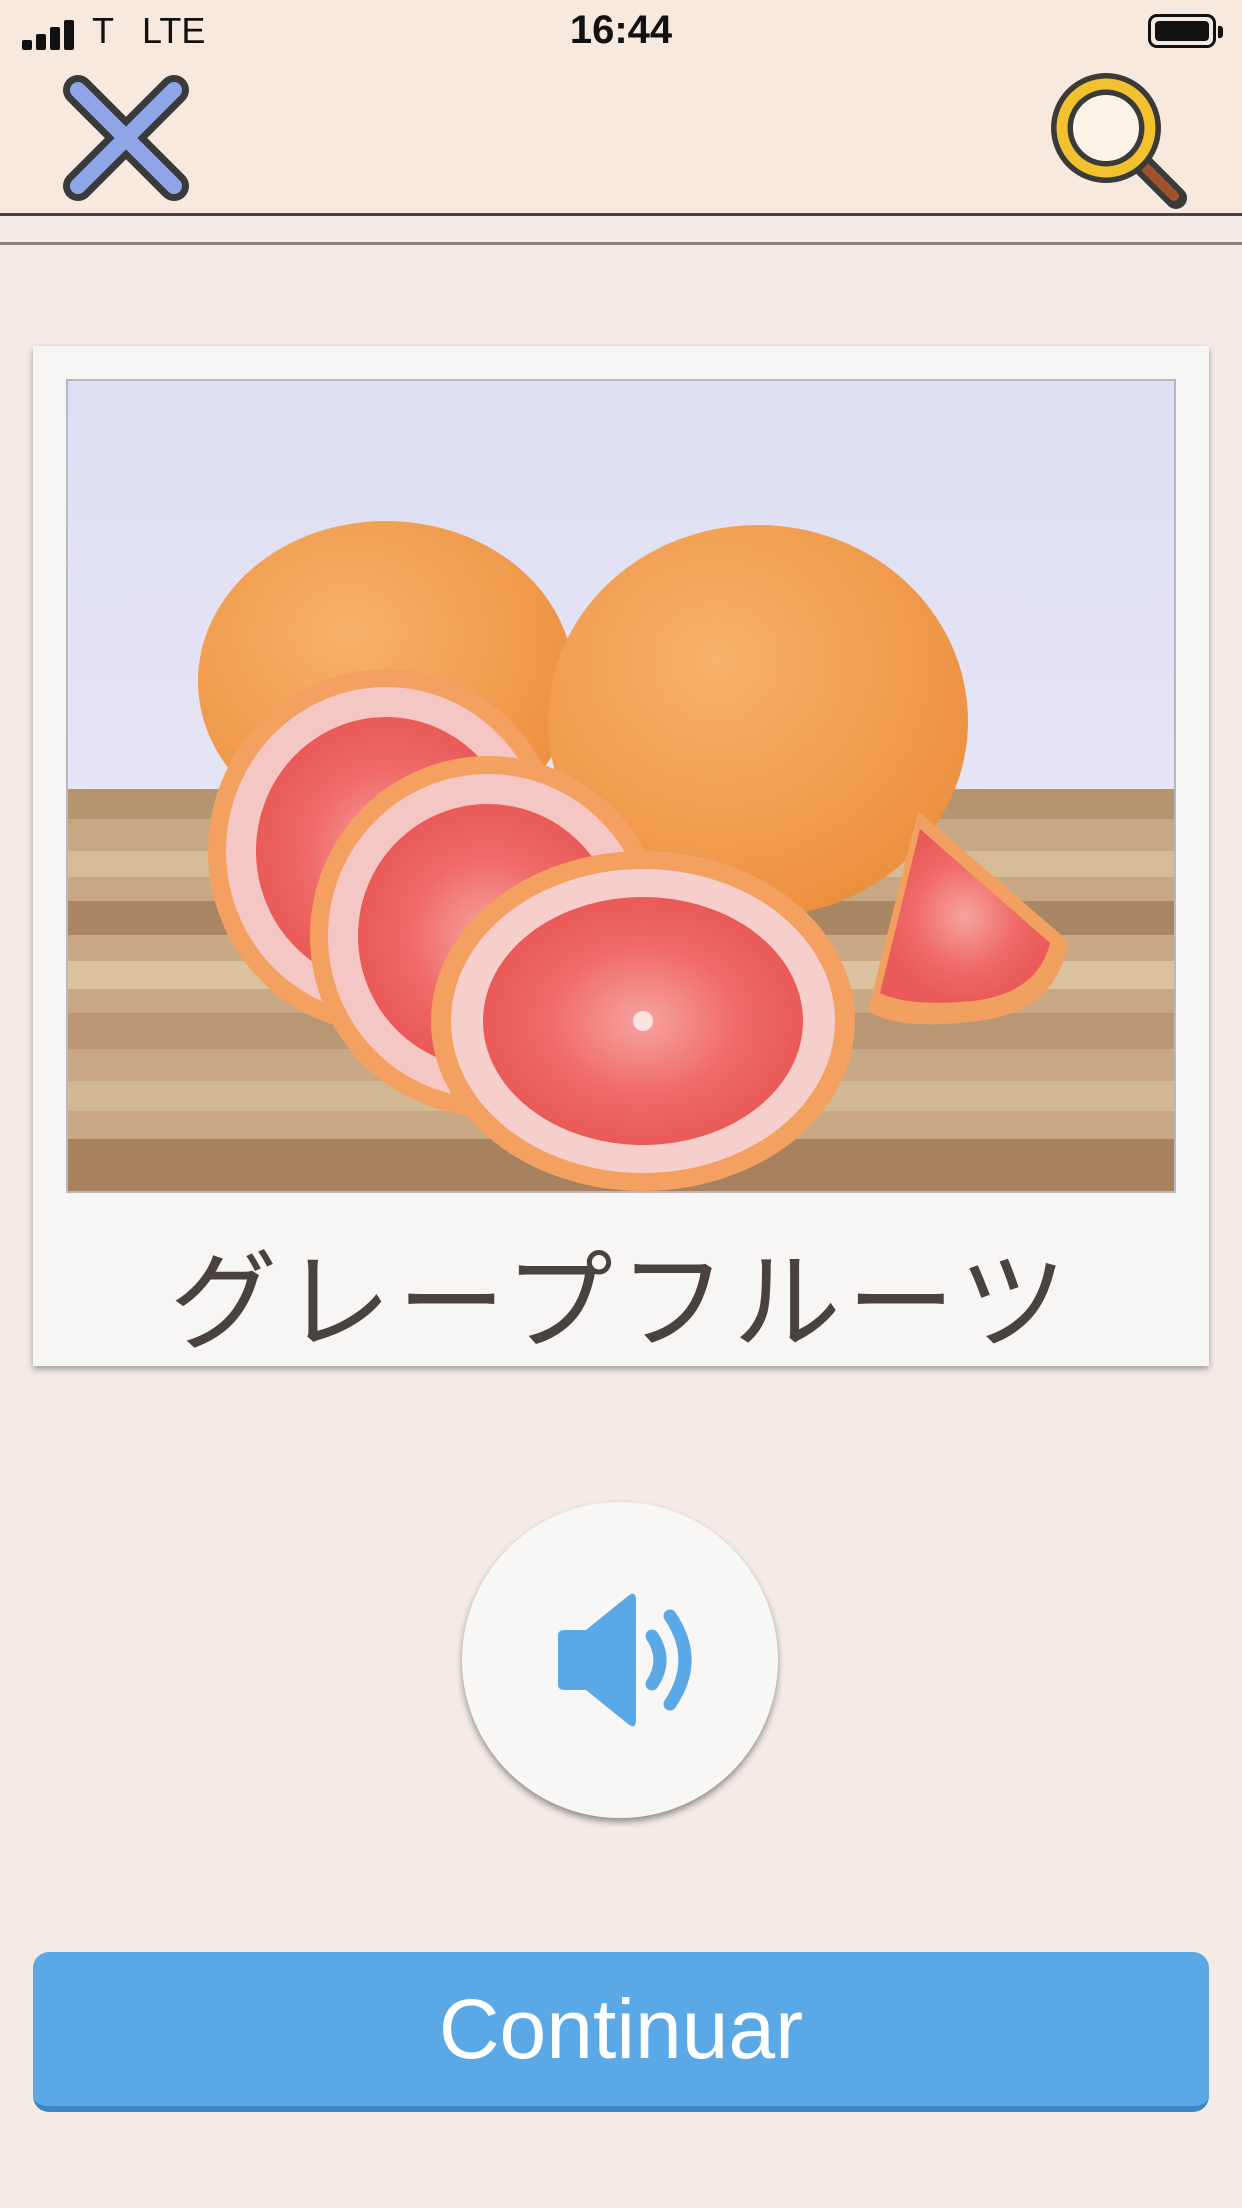  I want to click on close-icon, so click(126, 138).